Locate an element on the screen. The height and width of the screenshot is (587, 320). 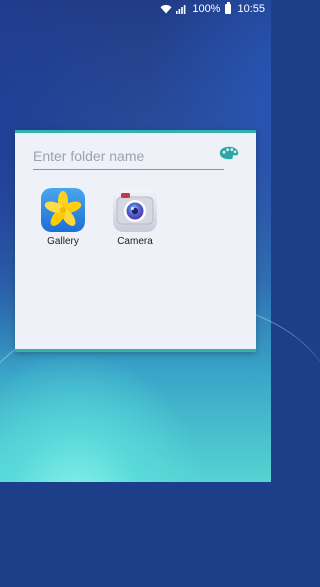
folder-color-button is located at coordinates (229, 155).